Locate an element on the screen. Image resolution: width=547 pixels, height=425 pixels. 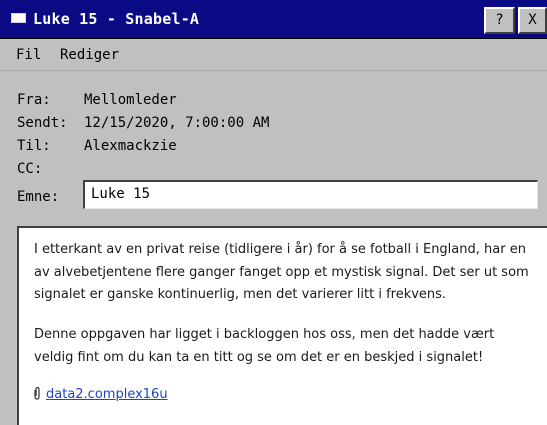
sent-value: 12/15/2020, 7:00:00 AM is located at coordinates (177, 123).